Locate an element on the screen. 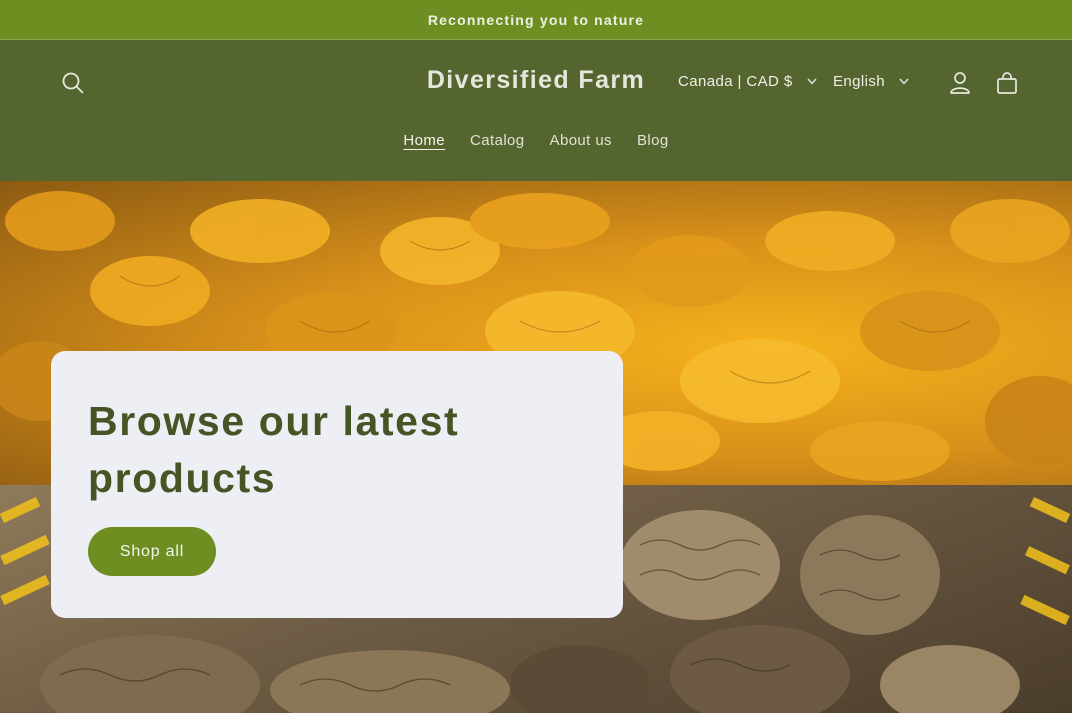 Image resolution: width=1072 pixels, height=713 pixels. language-selector-label: English is located at coordinates (859, 81).